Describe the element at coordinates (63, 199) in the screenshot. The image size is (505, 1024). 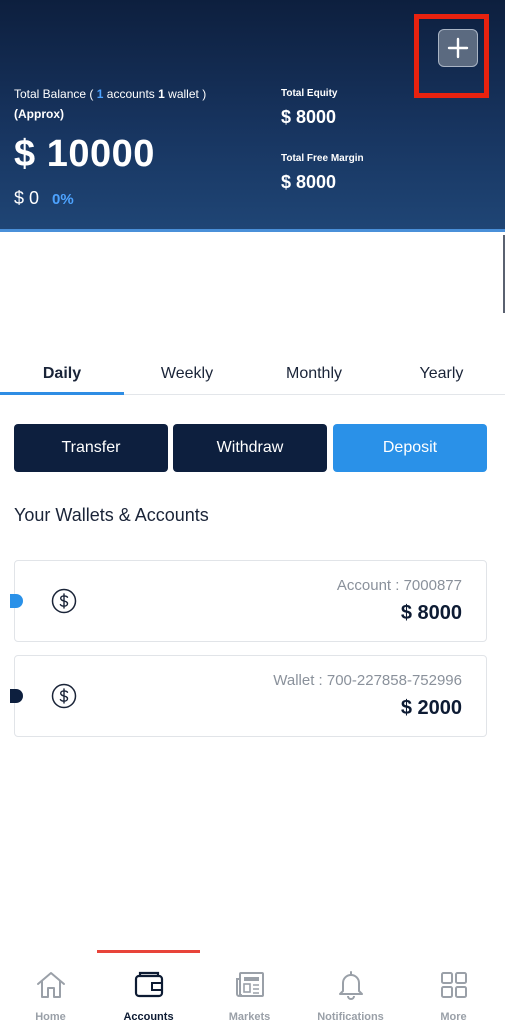
I see `balance-change-percent: 0%` at that location.